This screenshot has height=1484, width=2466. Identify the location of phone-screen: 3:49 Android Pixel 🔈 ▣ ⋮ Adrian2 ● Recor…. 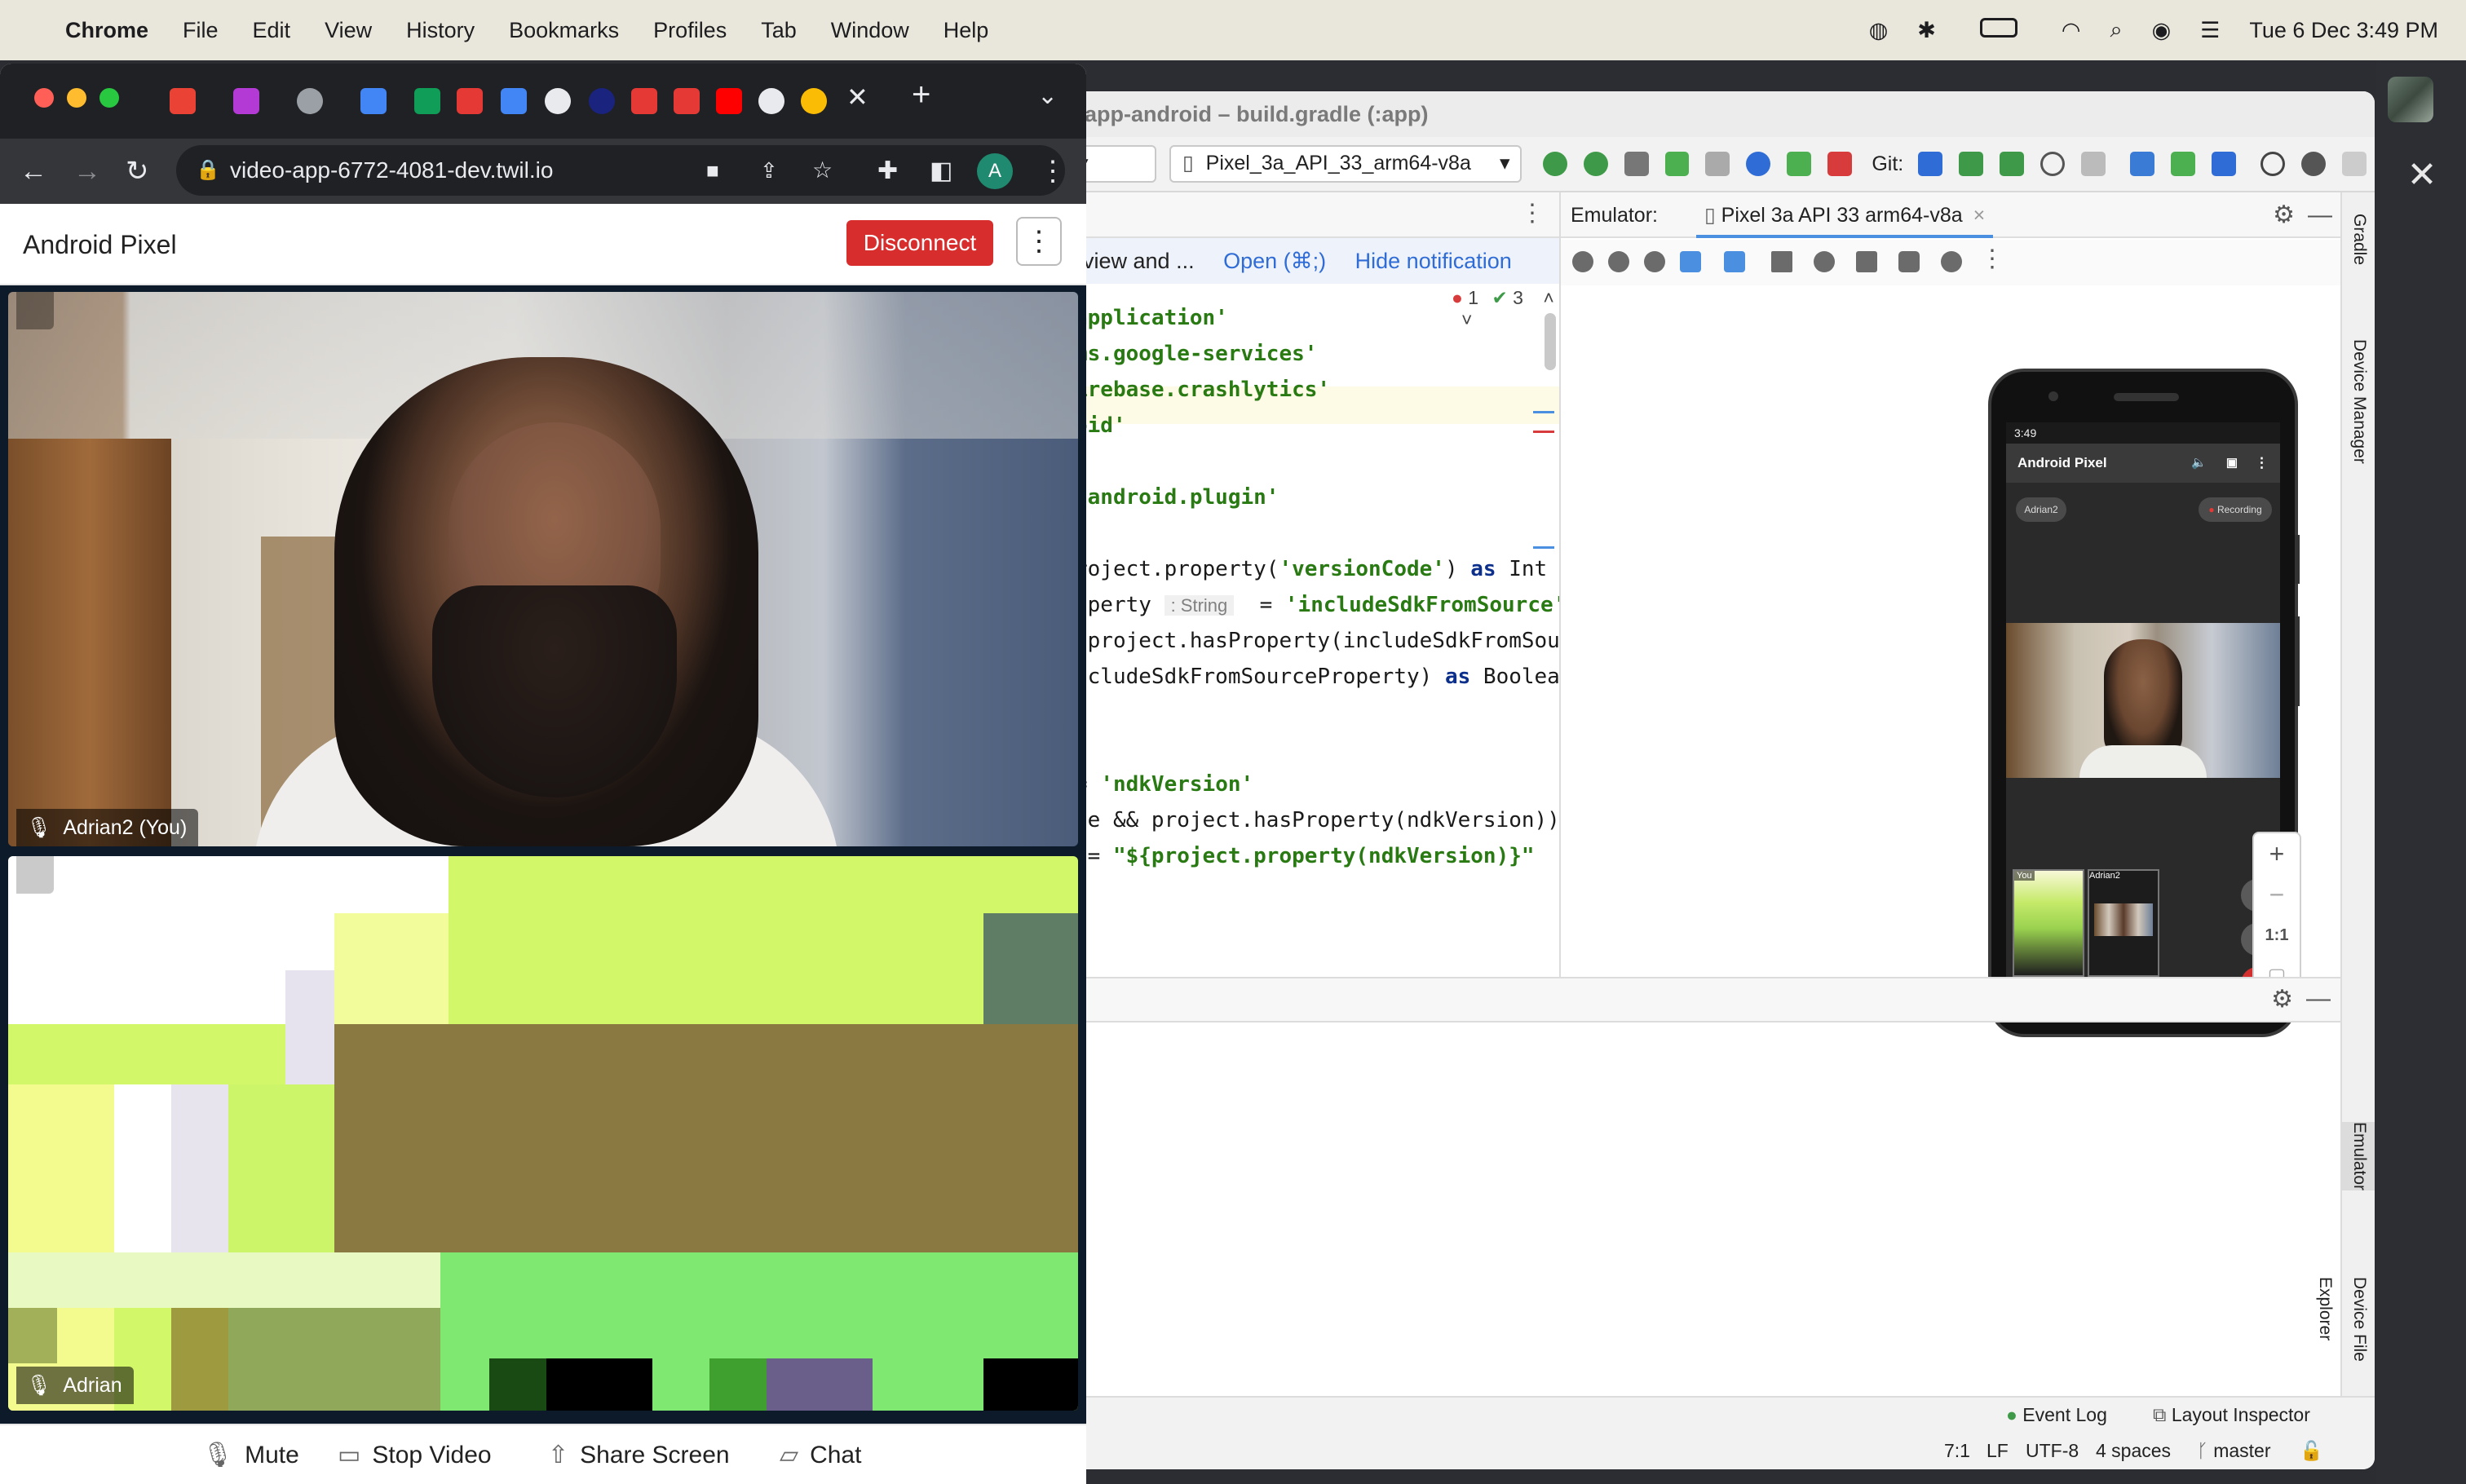
(2143, 711).